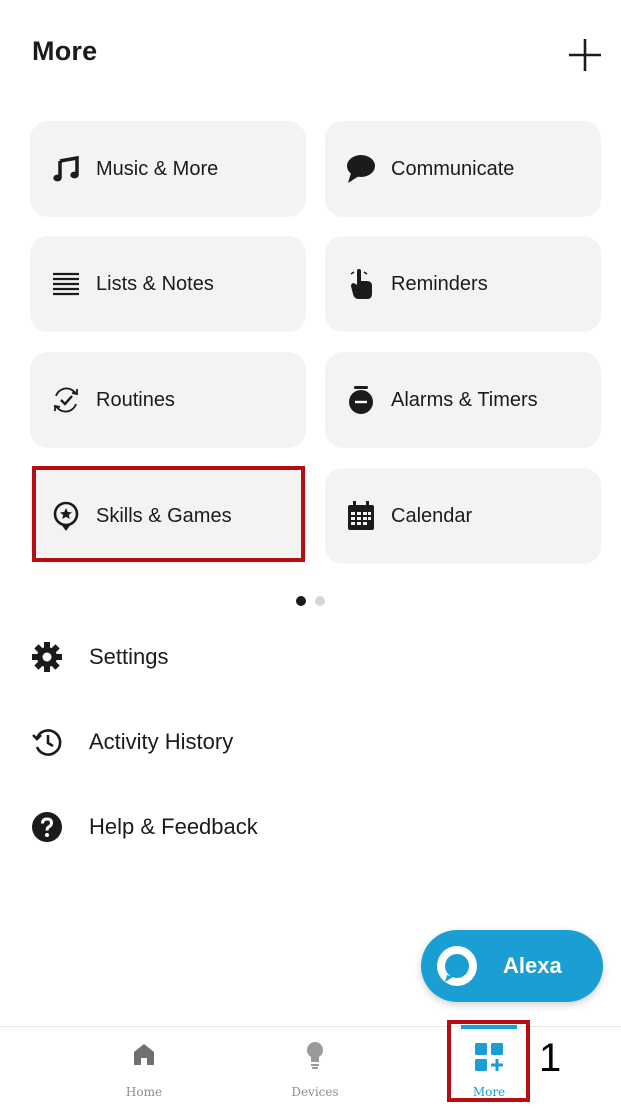  What do you see at coordinates (550, 1058) in the screenshot?
I see `annotation-number: 1` at bounding box center [550, 1058].